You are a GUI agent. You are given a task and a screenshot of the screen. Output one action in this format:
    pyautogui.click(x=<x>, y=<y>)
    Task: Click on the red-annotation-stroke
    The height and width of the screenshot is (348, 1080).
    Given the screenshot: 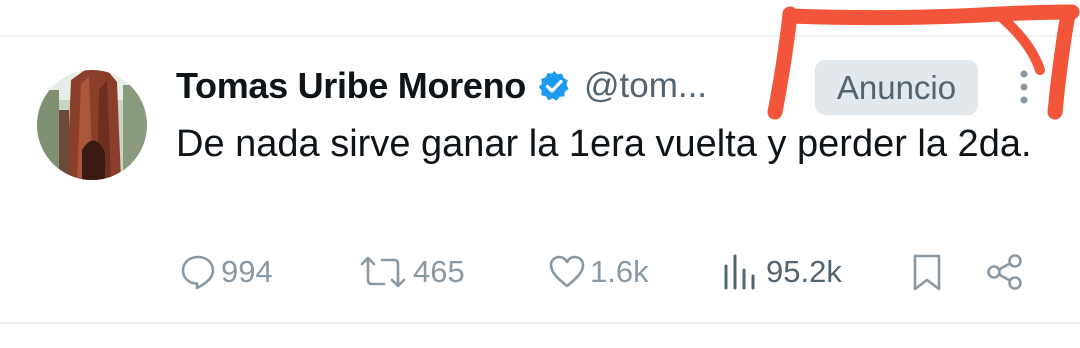 What is the action you would take?
    pyautogui.click(x=923, y=62)
    